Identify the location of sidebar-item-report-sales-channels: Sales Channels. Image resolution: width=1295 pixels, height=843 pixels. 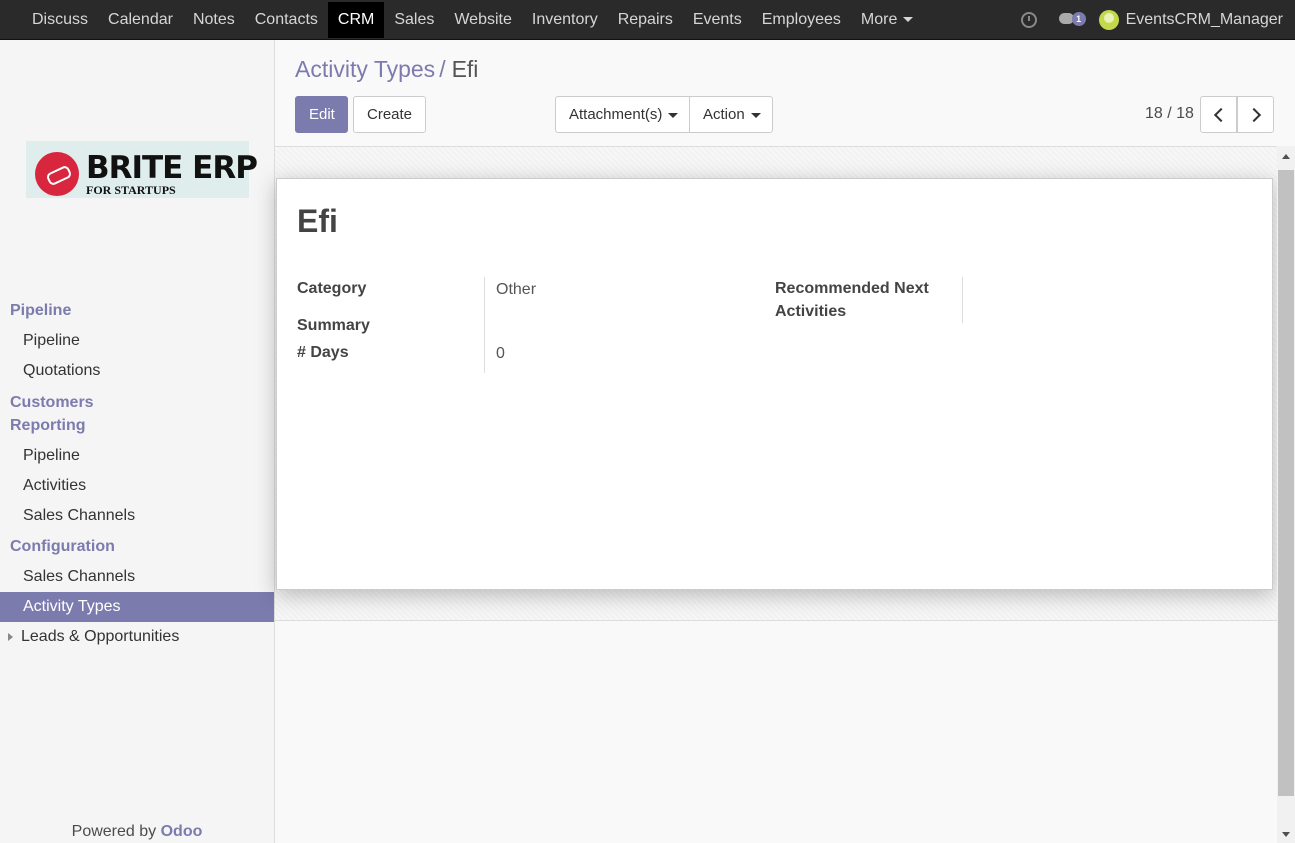
(137, 516).